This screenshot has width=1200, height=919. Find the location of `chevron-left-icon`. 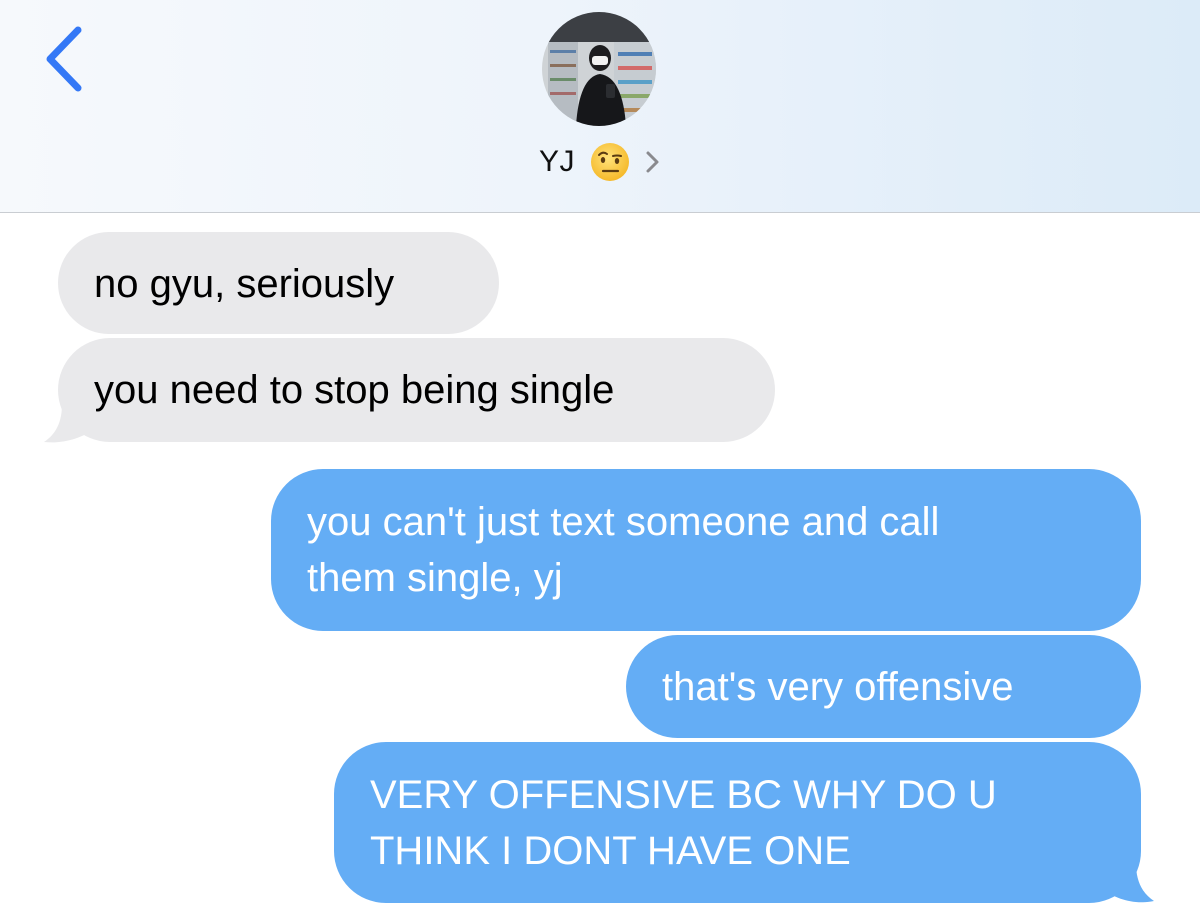

chevron-left-icon is located at coordinates (64, 59).